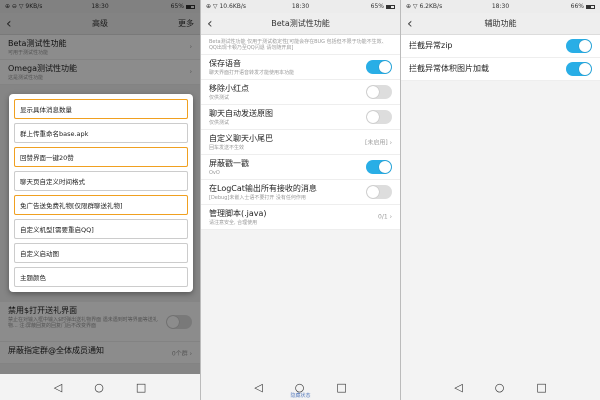 The image size is (600, 400). I want to click on battery-percent: 65%, so click(377, 6).